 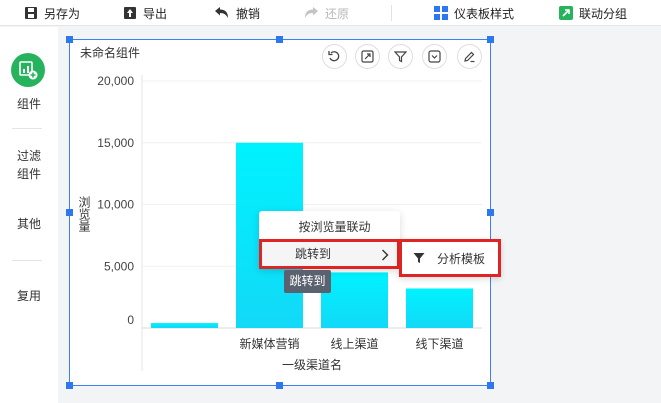 What do you see at coordinates (461, 258) in the screenshot?
I see `analysis-template-label: 分析模板` at bounding box center [461, 258].